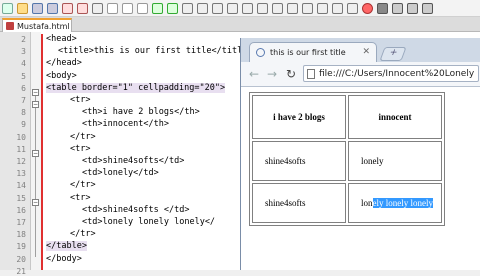  I want to click on print-icon, so click(97, 8).